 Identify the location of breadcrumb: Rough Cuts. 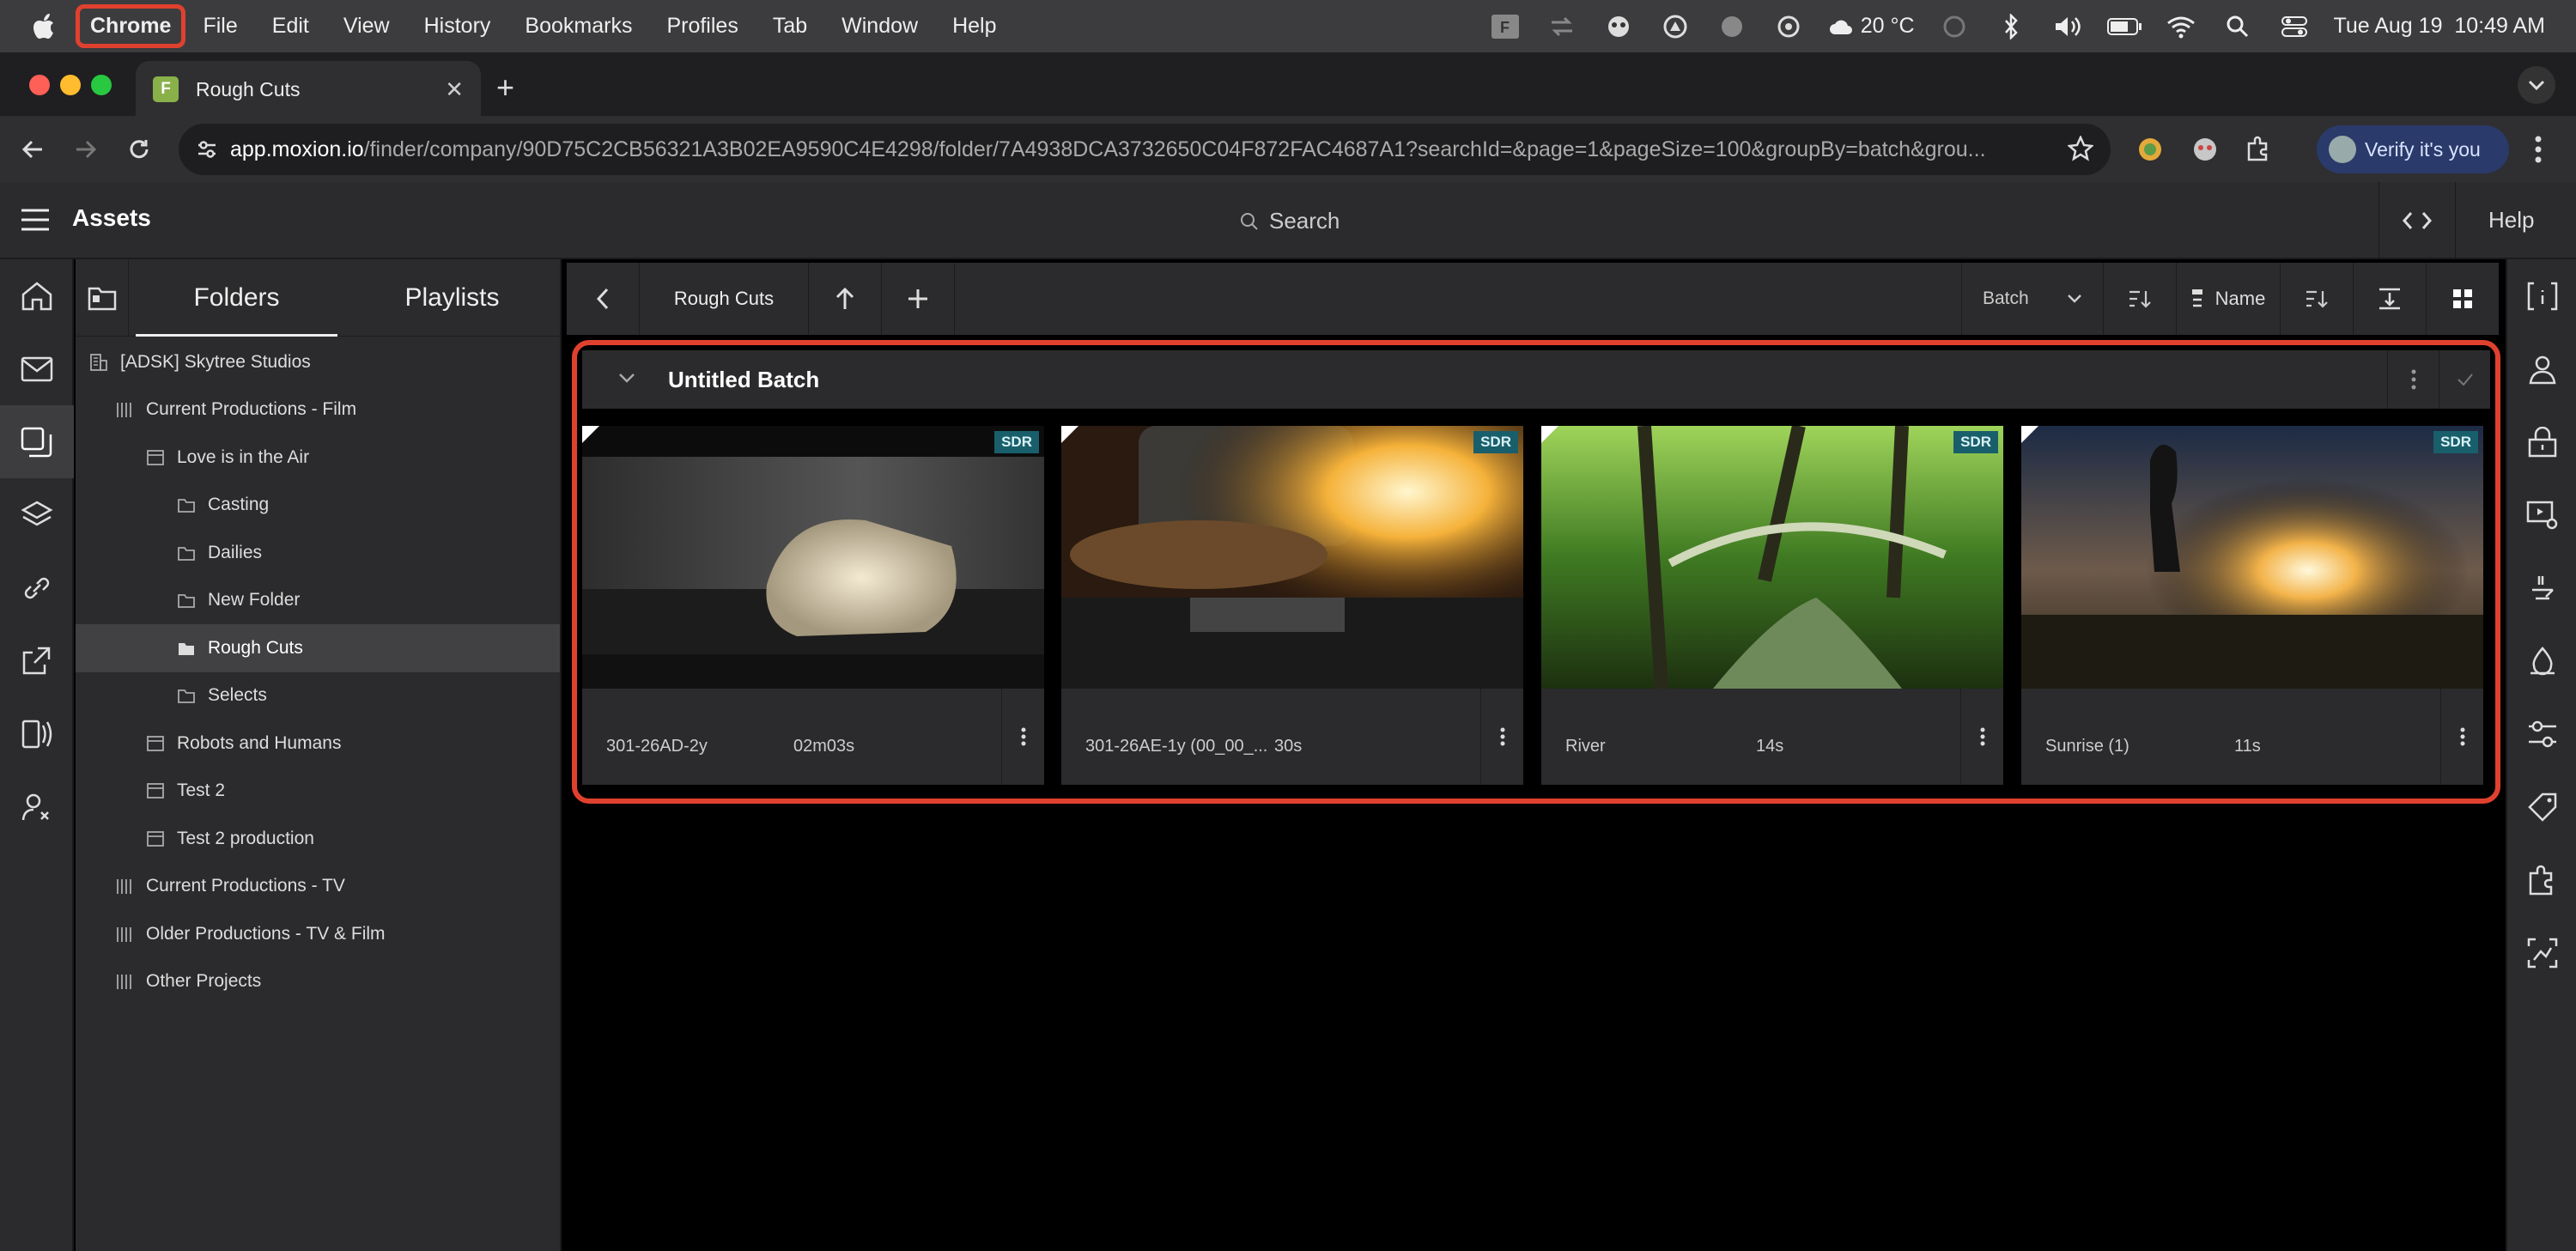
(724, 299).